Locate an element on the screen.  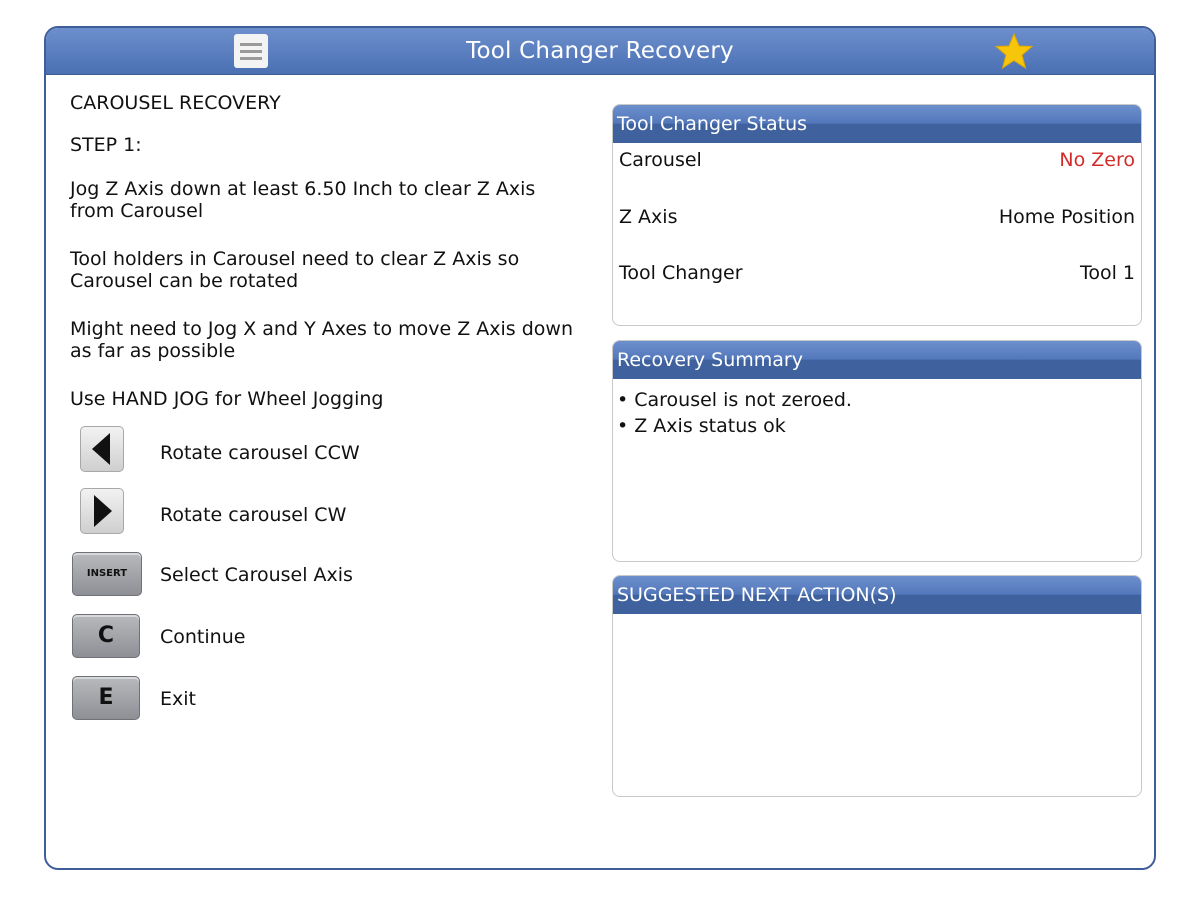
left-arrow-key is located at coordinates (102, 449).